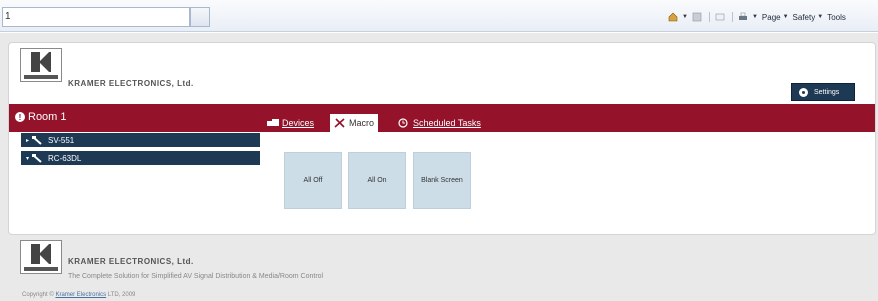 The height and width of the screenshot is (301, 878). Describe the element at coordinates (786, 17) in the screenshot. I see `page-dropdown-icon: ▼` at that location.